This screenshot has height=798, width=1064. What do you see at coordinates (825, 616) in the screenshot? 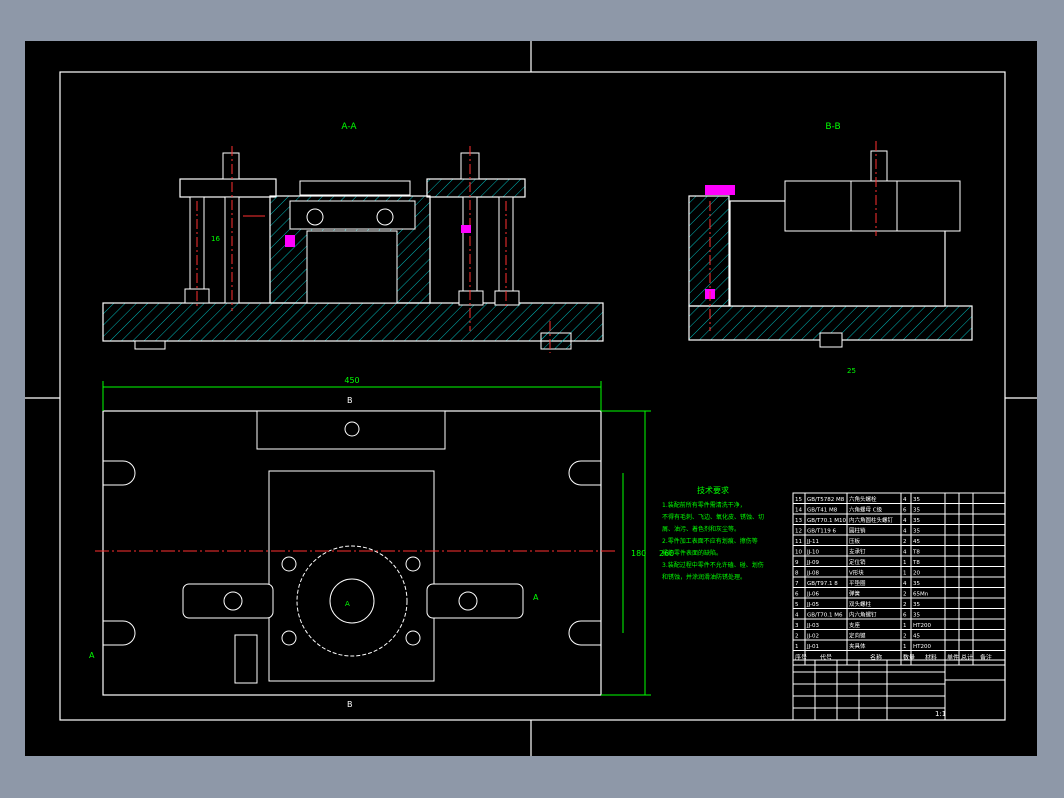
I see `bom-cell-code: GB/T70.1 M6` at bounding box center [825, 616].